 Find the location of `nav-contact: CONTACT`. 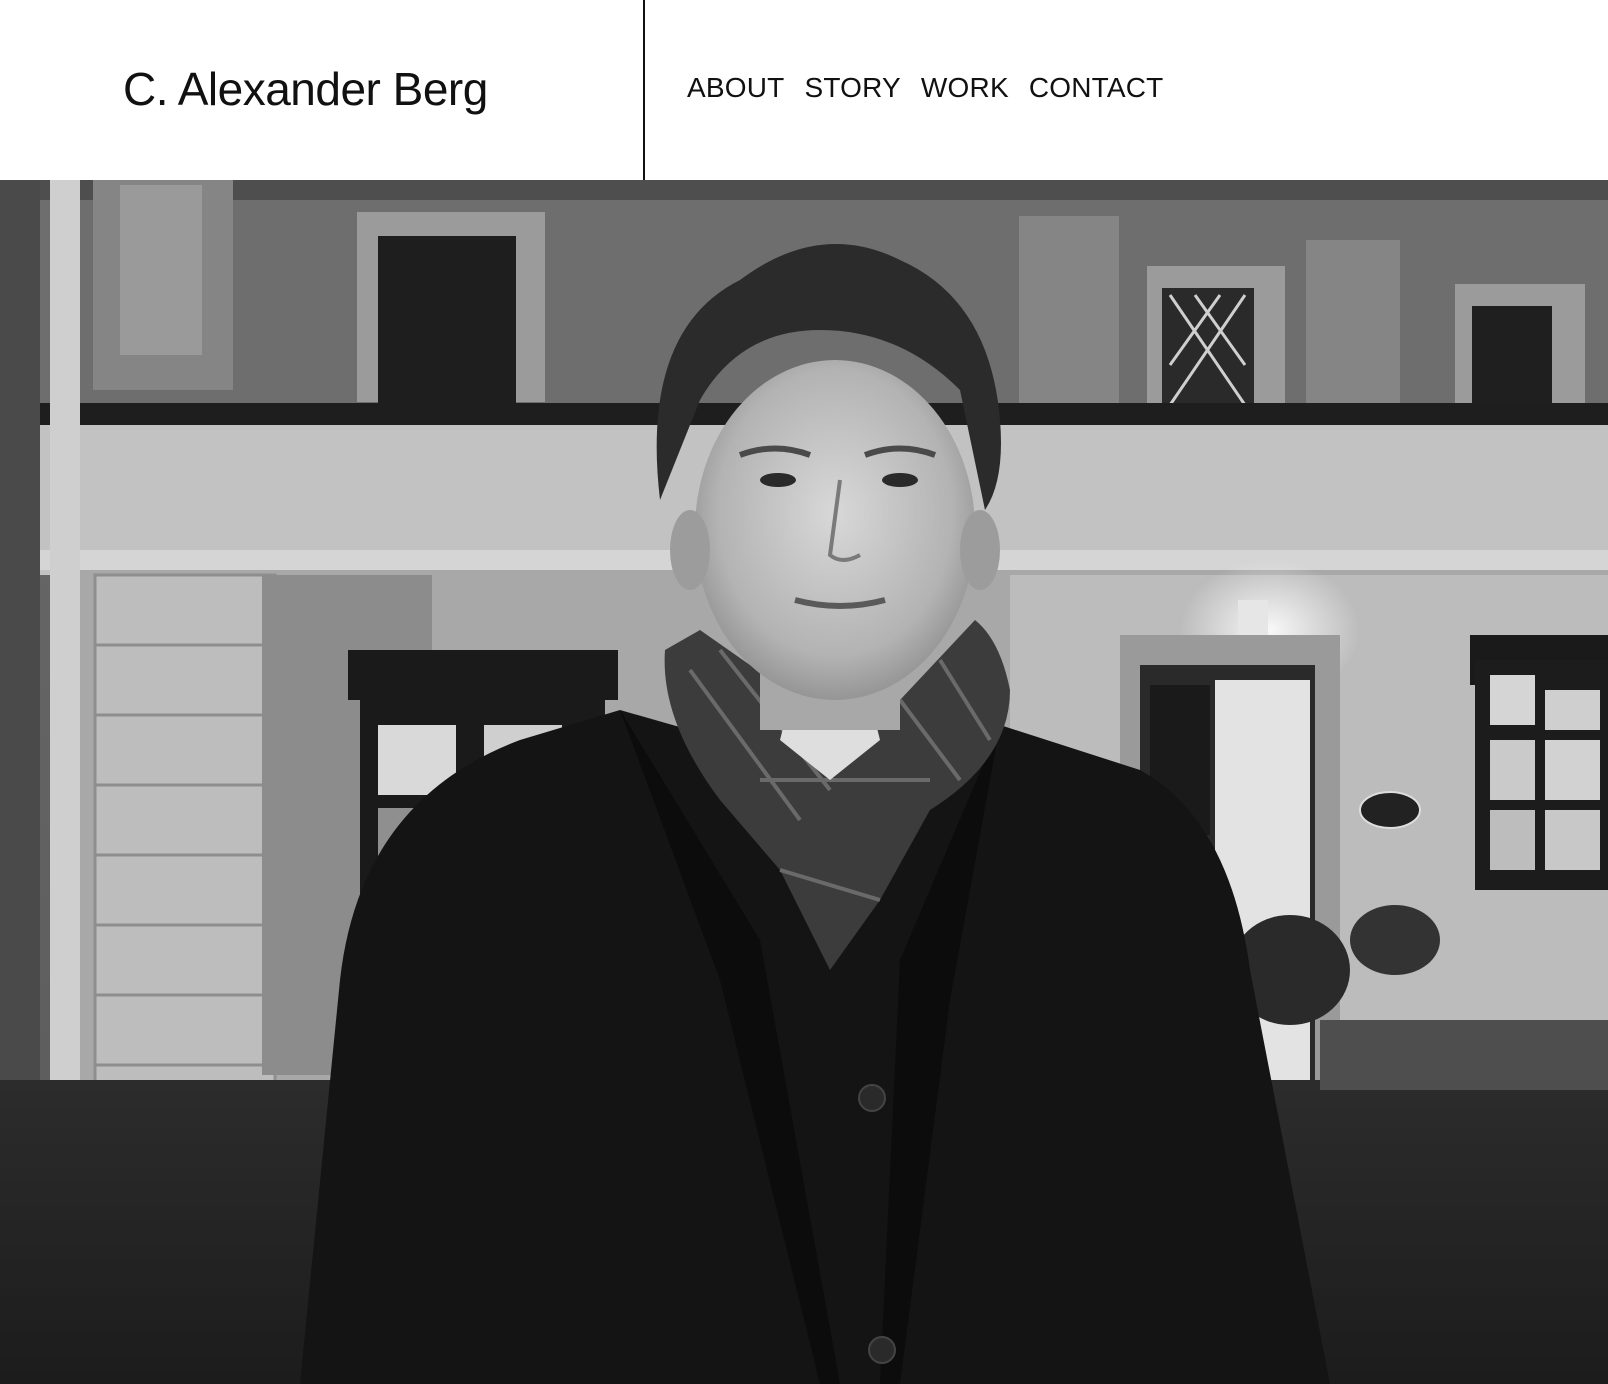

nav-contact: CONTACT is located at coordinates (1096, 88).